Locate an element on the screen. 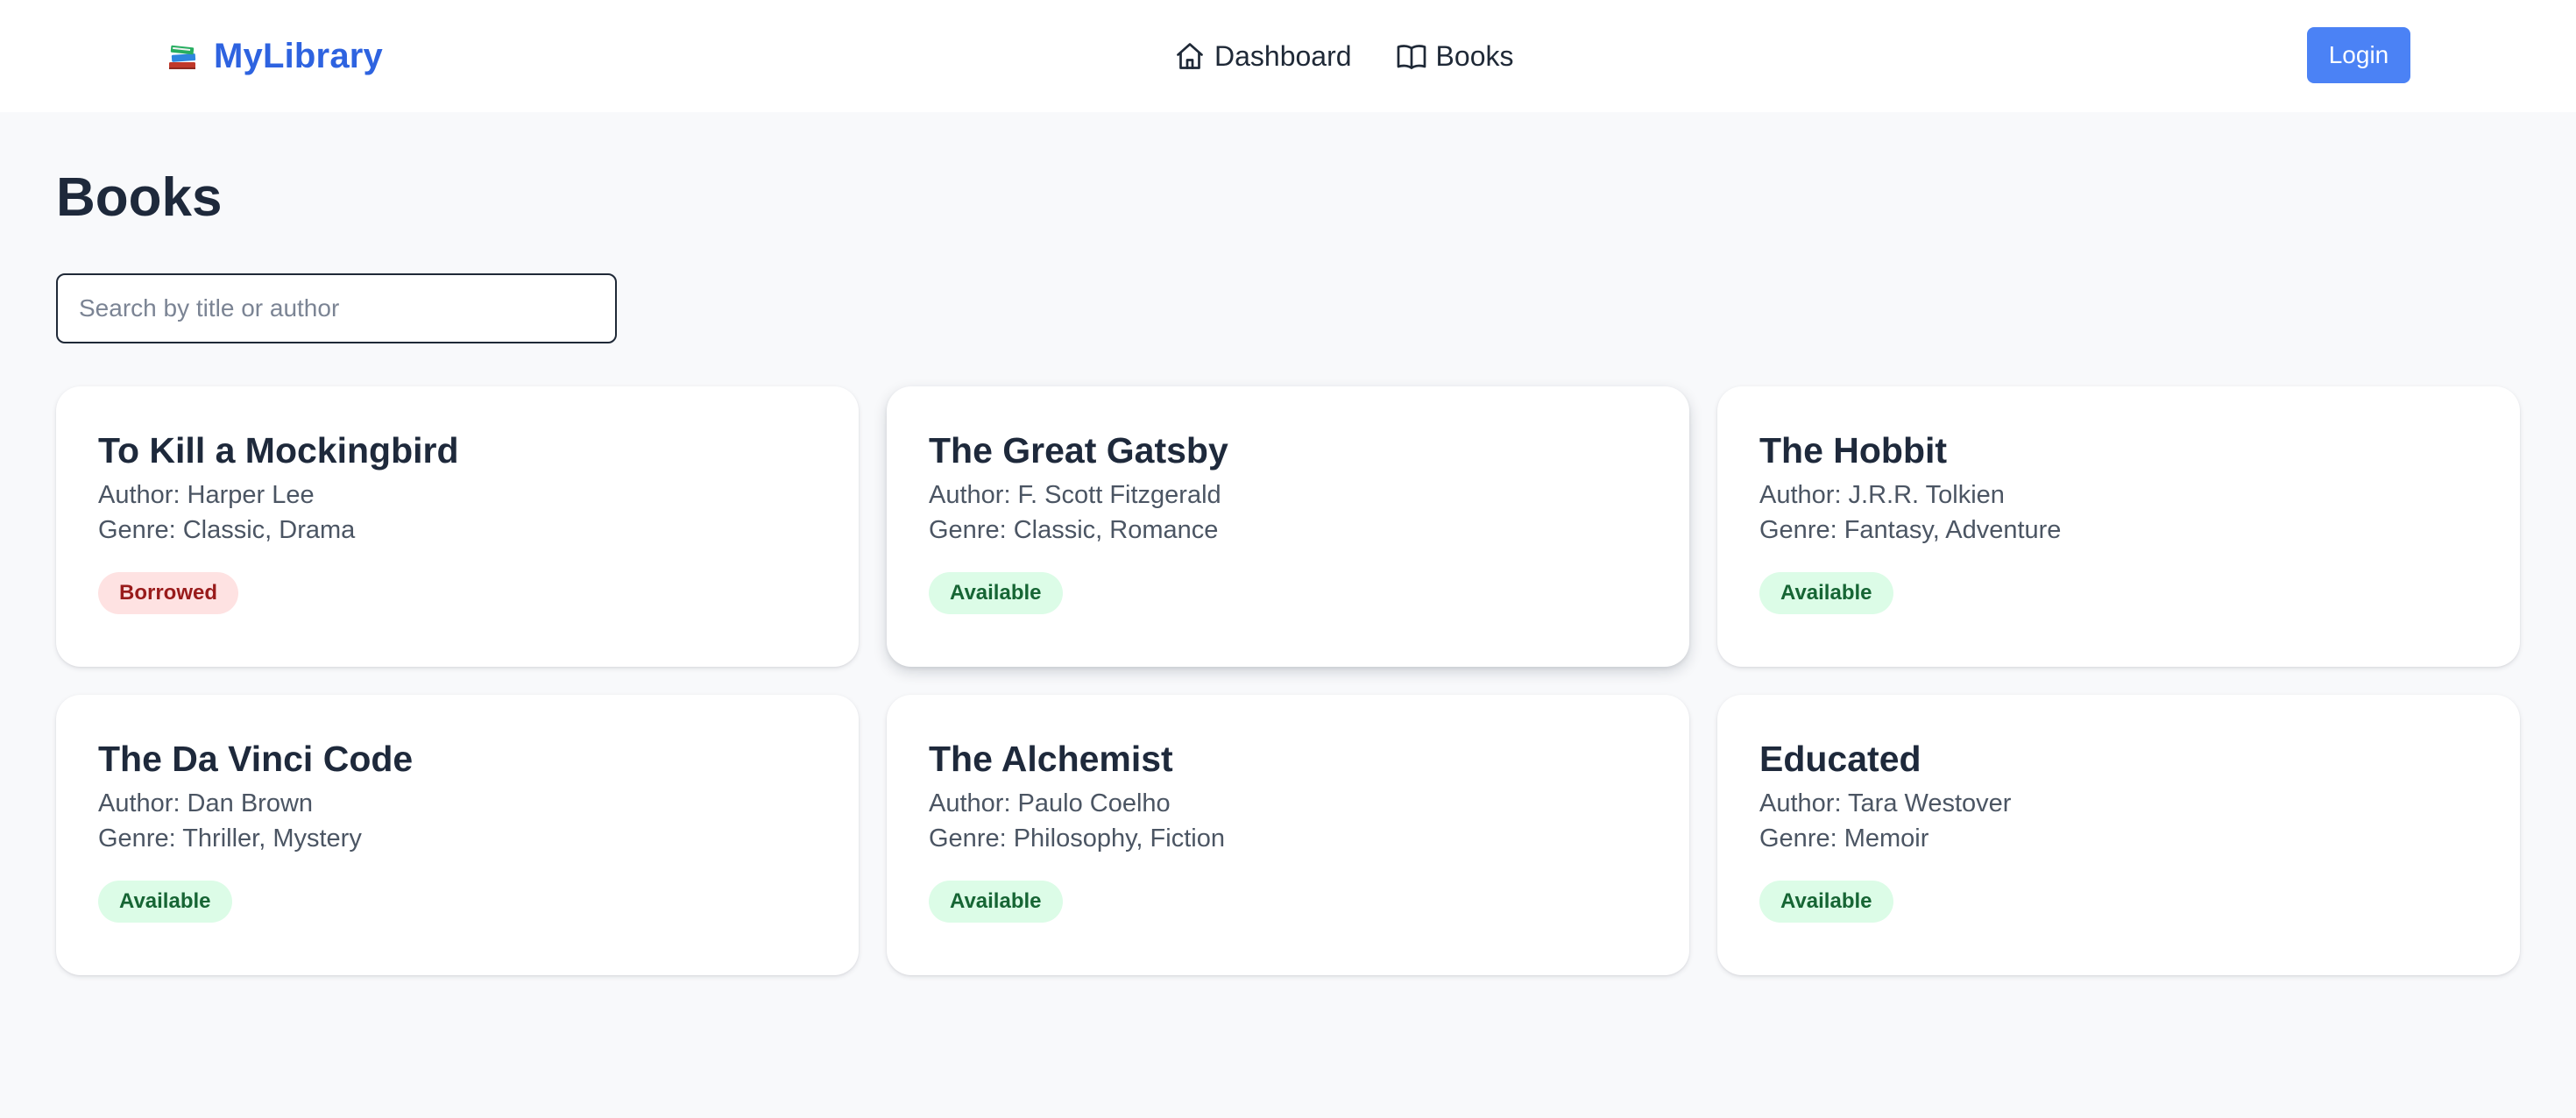  nav-item-label: Dashboard is located at coordinates (1283, 55).